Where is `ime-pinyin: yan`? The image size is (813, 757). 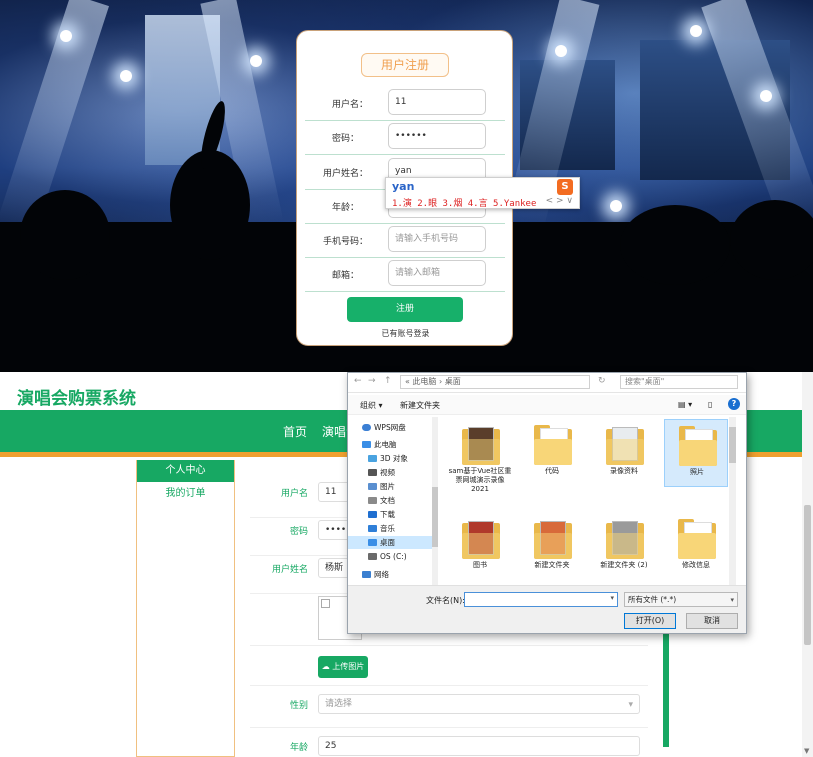 ime-pinyin: yan is located at coordinates (403, 186).